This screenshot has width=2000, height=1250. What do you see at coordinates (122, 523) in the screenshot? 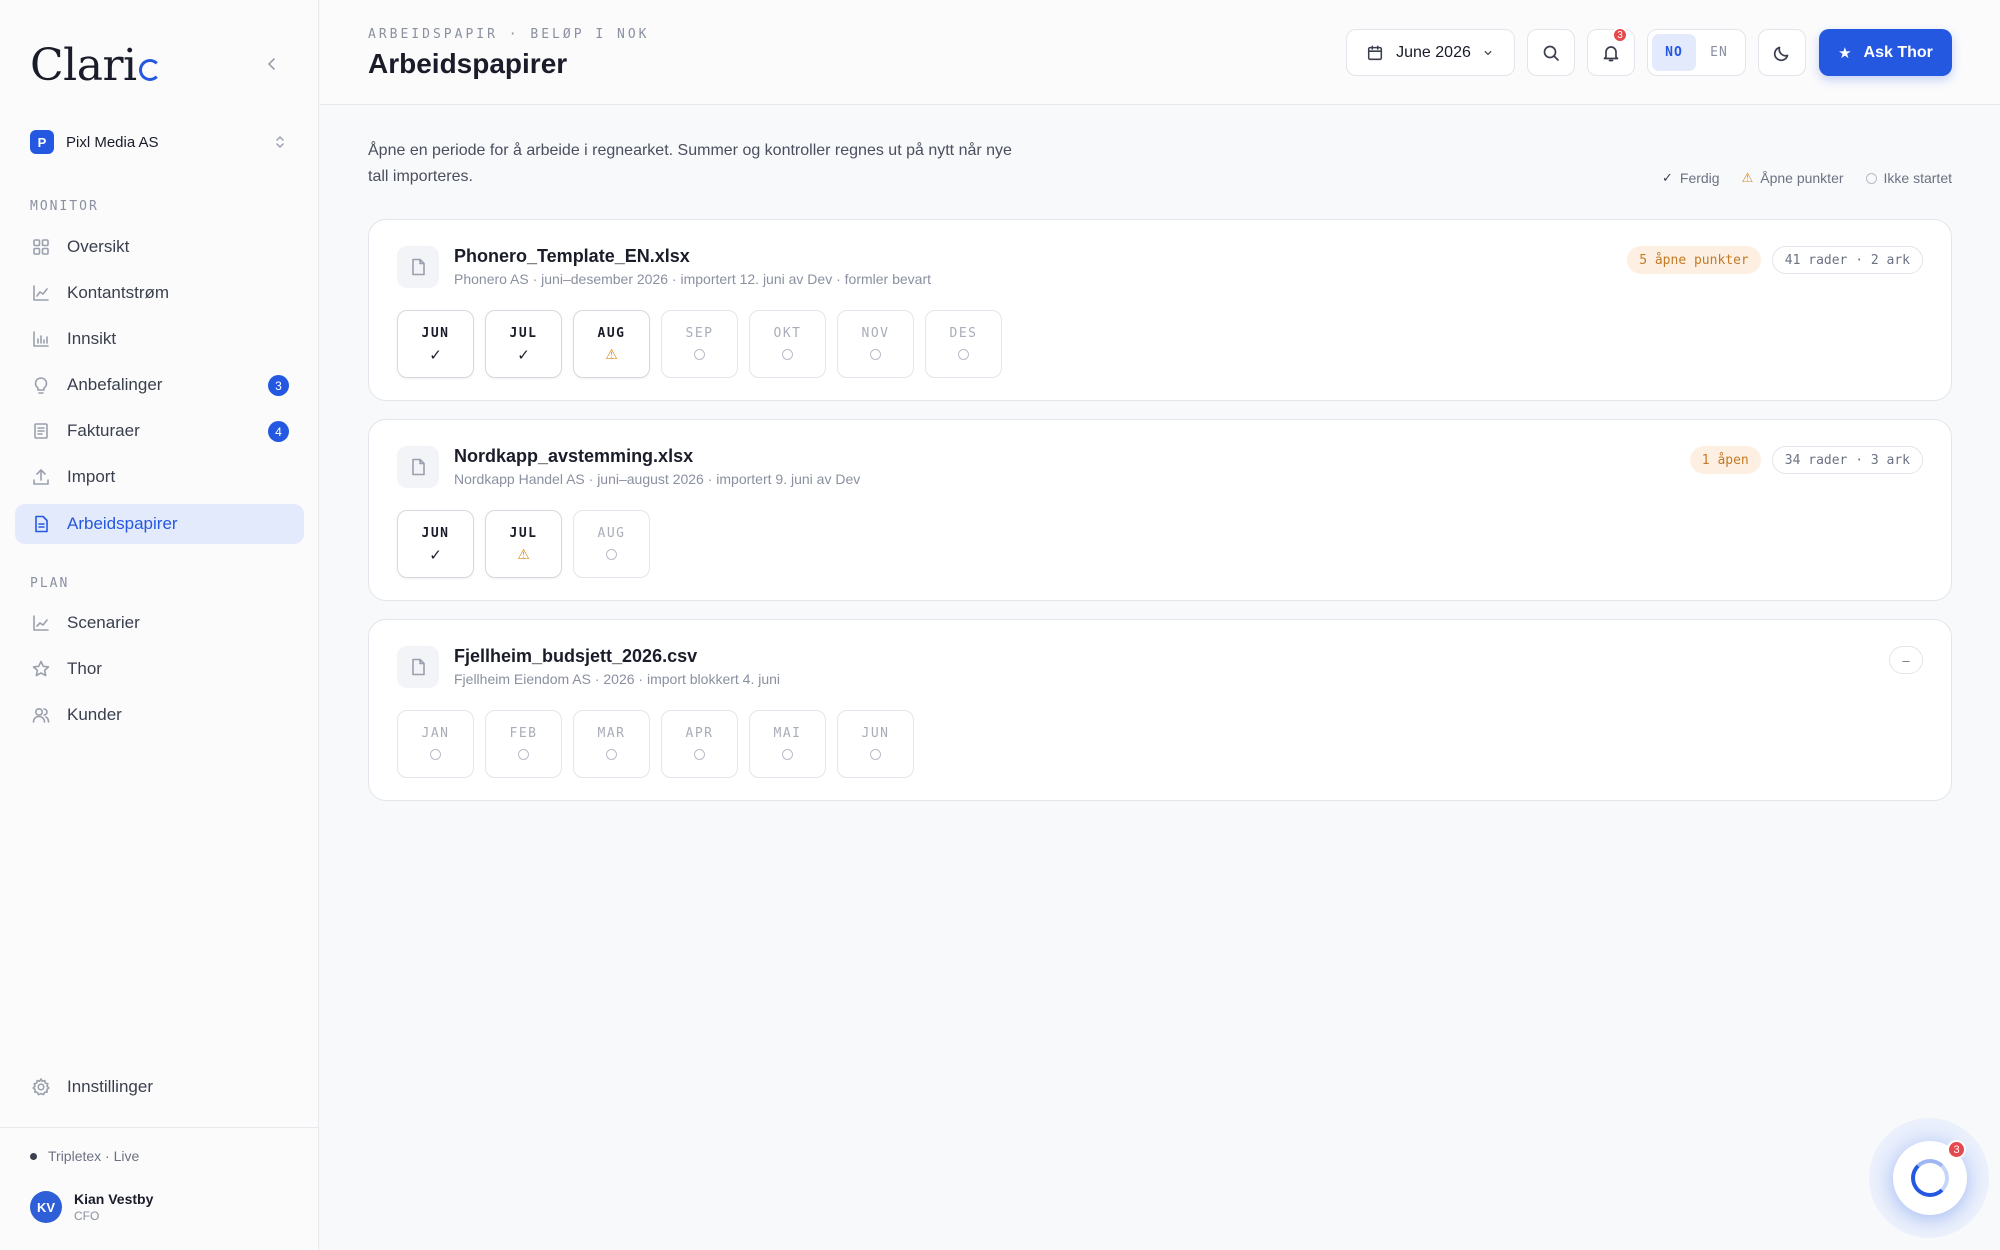
I see `sidebar-item-label: Arbeidspapirer` at bounding box center [122, 523].